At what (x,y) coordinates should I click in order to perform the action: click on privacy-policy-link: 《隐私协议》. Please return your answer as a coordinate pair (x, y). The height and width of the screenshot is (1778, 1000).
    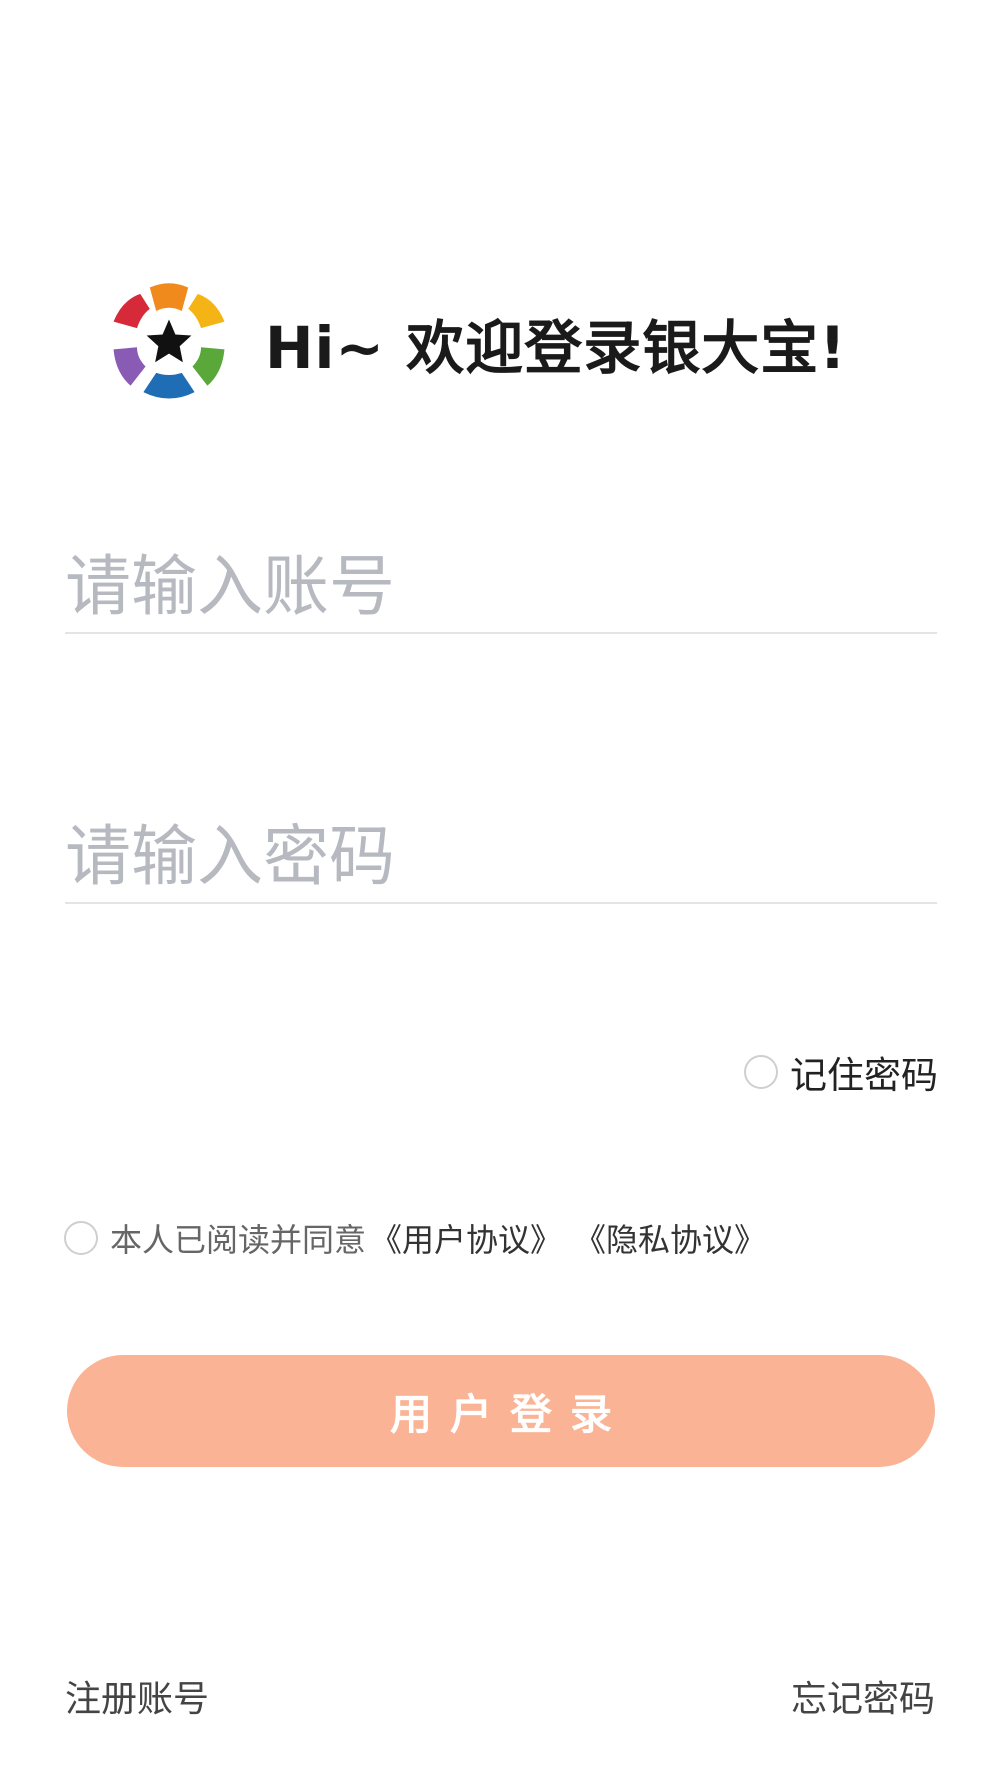
    Looking at the image, I should click on (670, 1238).